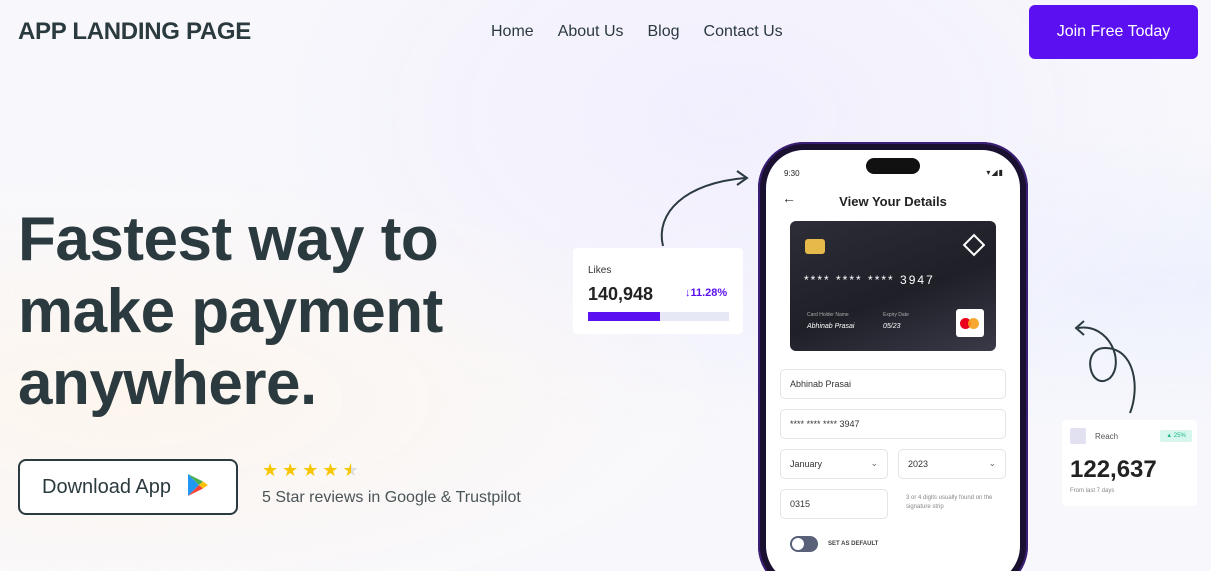  Describe the element at coordinates (893, 201) in the screenshot. I see `screen-title: View Your Details` at that location.